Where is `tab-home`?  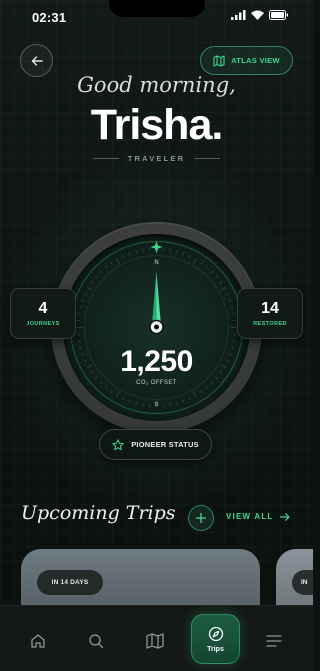 tab-home is located at coordinates (38, 641).